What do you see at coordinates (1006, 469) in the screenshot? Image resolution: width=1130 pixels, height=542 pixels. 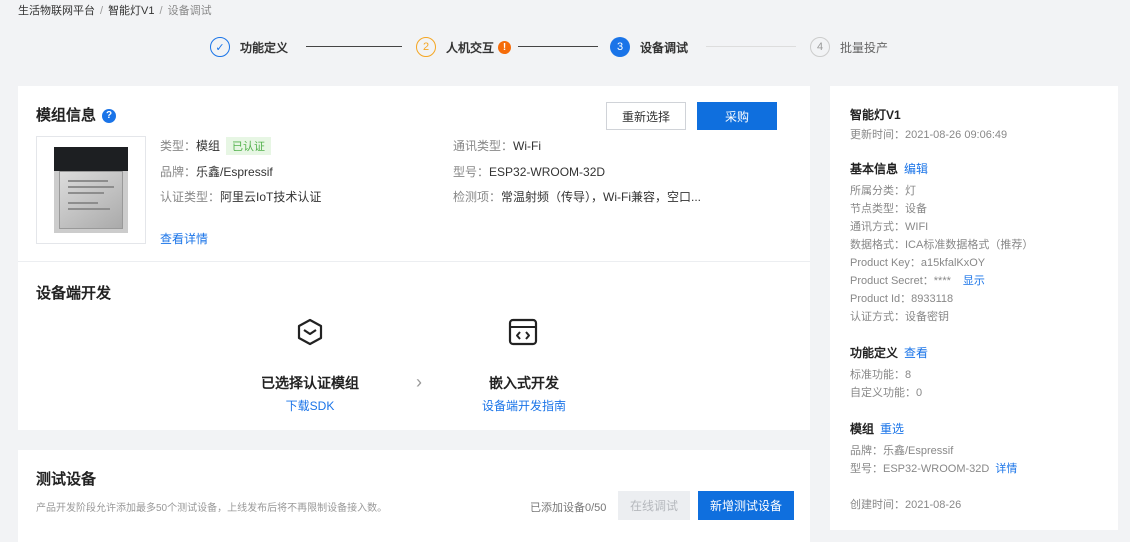 I see `module-detail-link: 详情` at bounding box center [1006, 469].